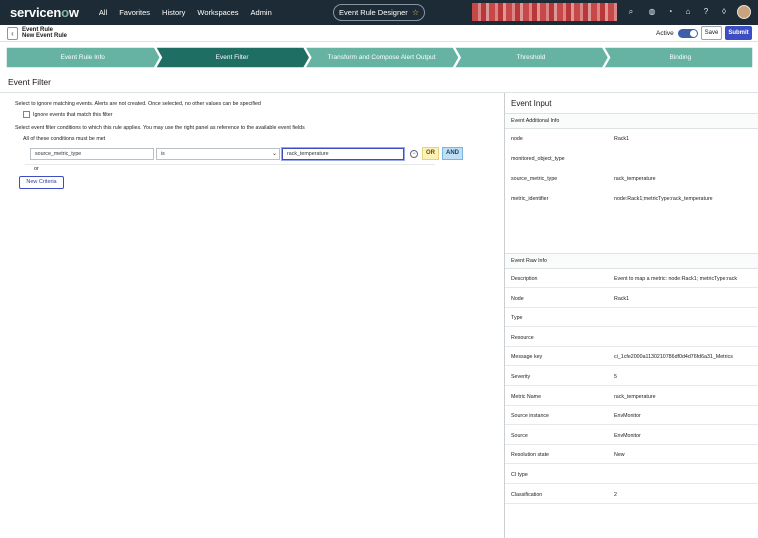 Image resolution: width=758 pixels, height=538 pixels. I want to click on field-key: Metric Name, so click(526, 396).